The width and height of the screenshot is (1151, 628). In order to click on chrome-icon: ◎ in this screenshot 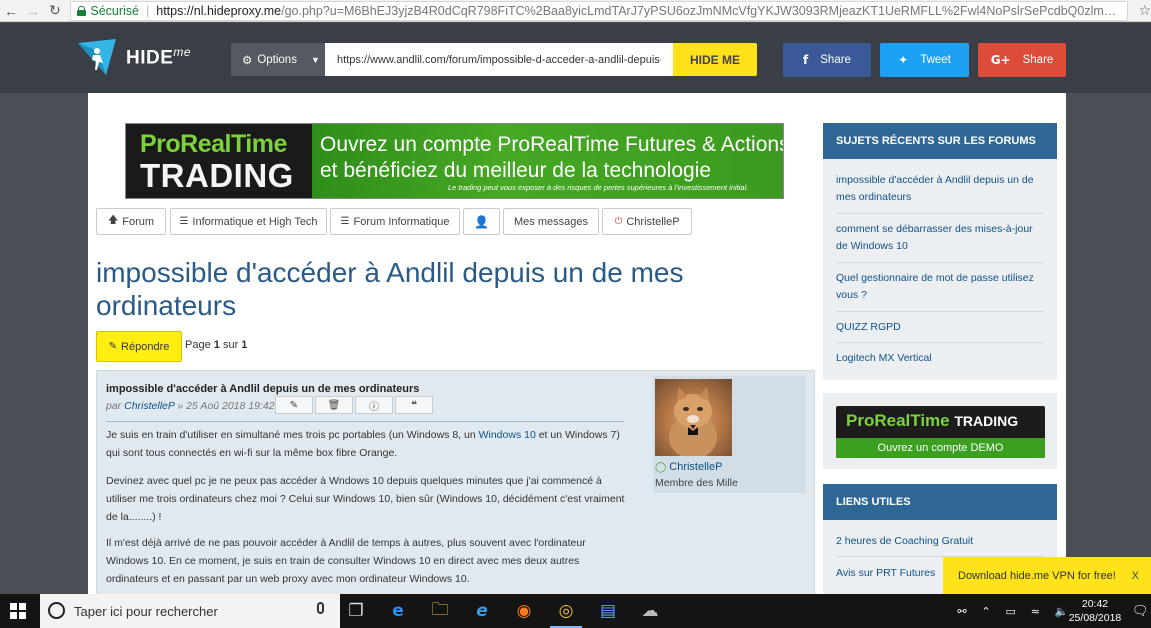, I will do `click(566, 611)`.